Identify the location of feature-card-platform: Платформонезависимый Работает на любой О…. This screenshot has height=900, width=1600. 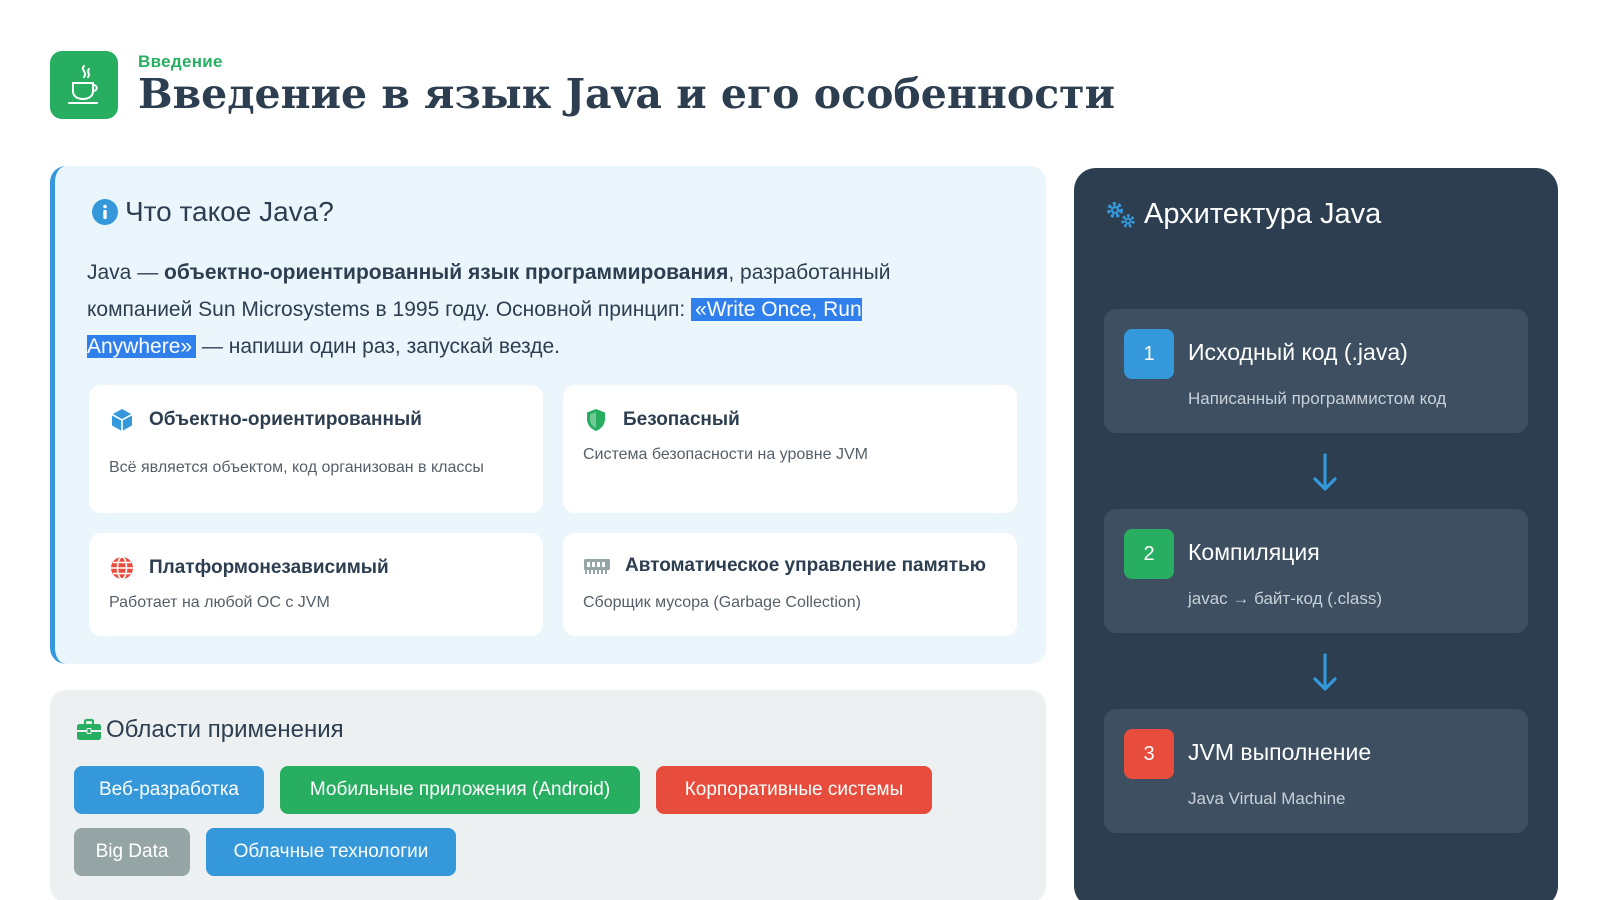
(316, 584).